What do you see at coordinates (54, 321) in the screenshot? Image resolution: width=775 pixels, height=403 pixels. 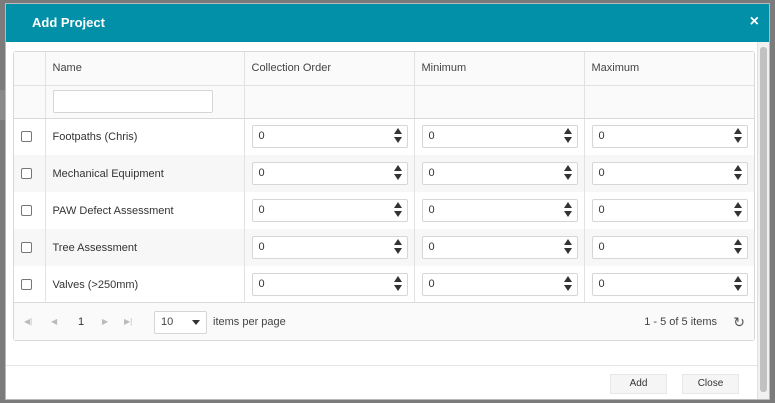 I see `previous-page-icon: ◀` at bounding box center [54, 321].